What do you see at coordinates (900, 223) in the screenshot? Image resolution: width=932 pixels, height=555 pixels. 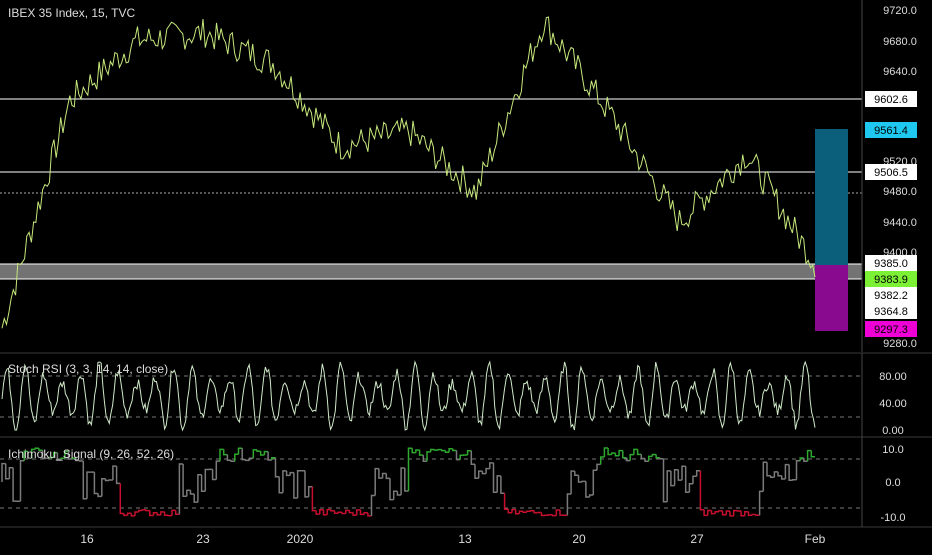 I see `price-tick-label: 9440.0` at bounding box center [900, 223].